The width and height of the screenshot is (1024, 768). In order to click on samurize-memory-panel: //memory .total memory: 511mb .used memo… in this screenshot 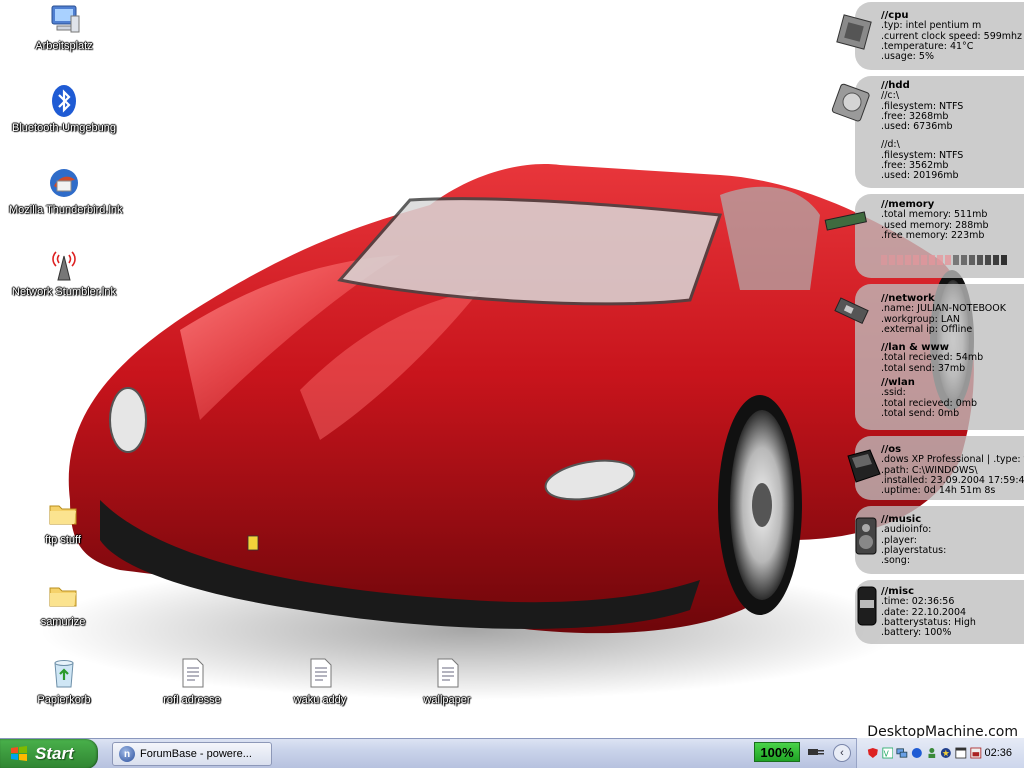, I will do `click(939, 236)`.